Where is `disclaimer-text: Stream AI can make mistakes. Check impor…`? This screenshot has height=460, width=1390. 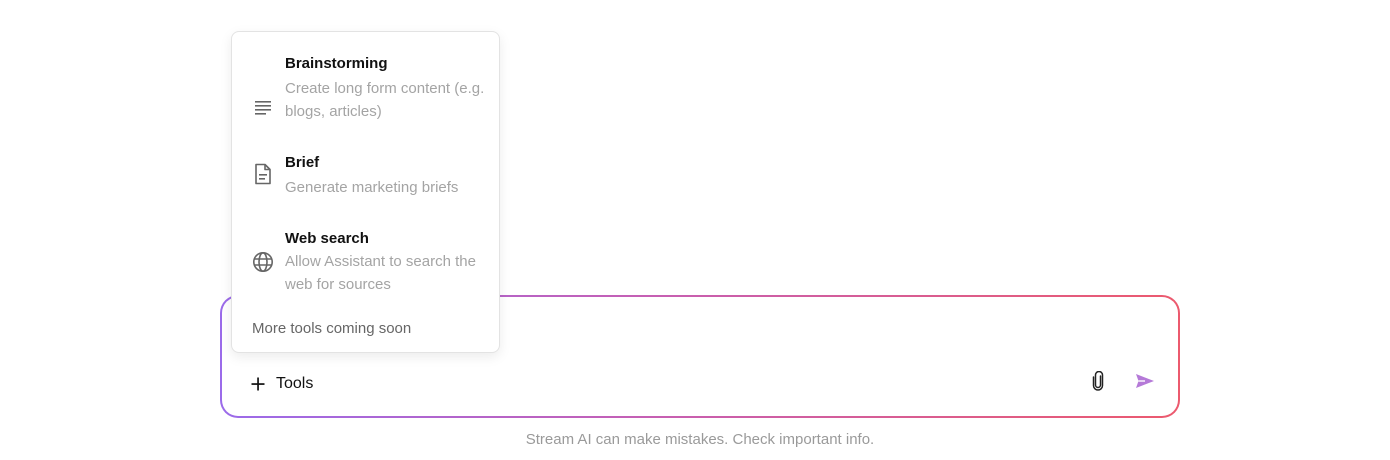 disclaimer-text: Stream AI can make mistakes. Check impor… is located at coordinates (700, 439).